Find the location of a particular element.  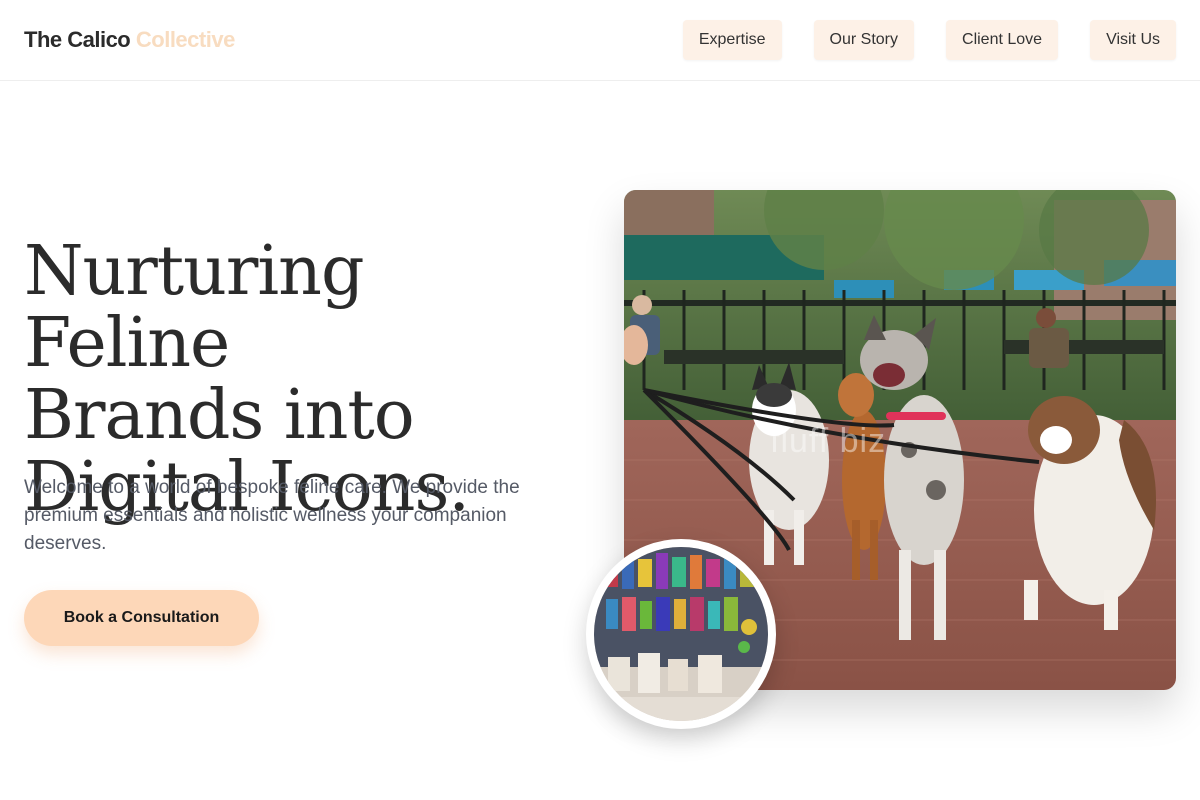

logo-primary-text: The Calico is located at coordinates (77, 39).